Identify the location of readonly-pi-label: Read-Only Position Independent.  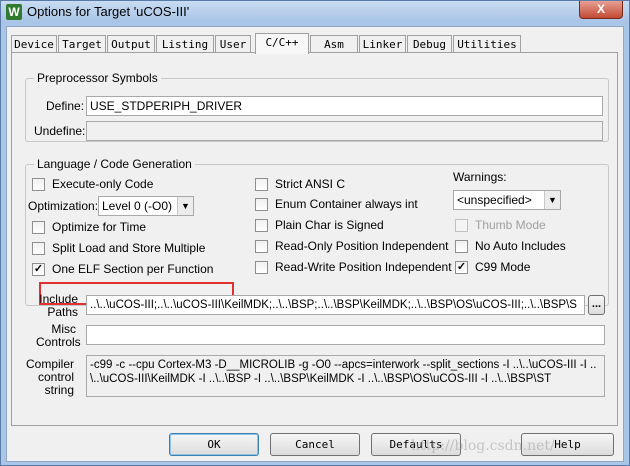
(362, 246).